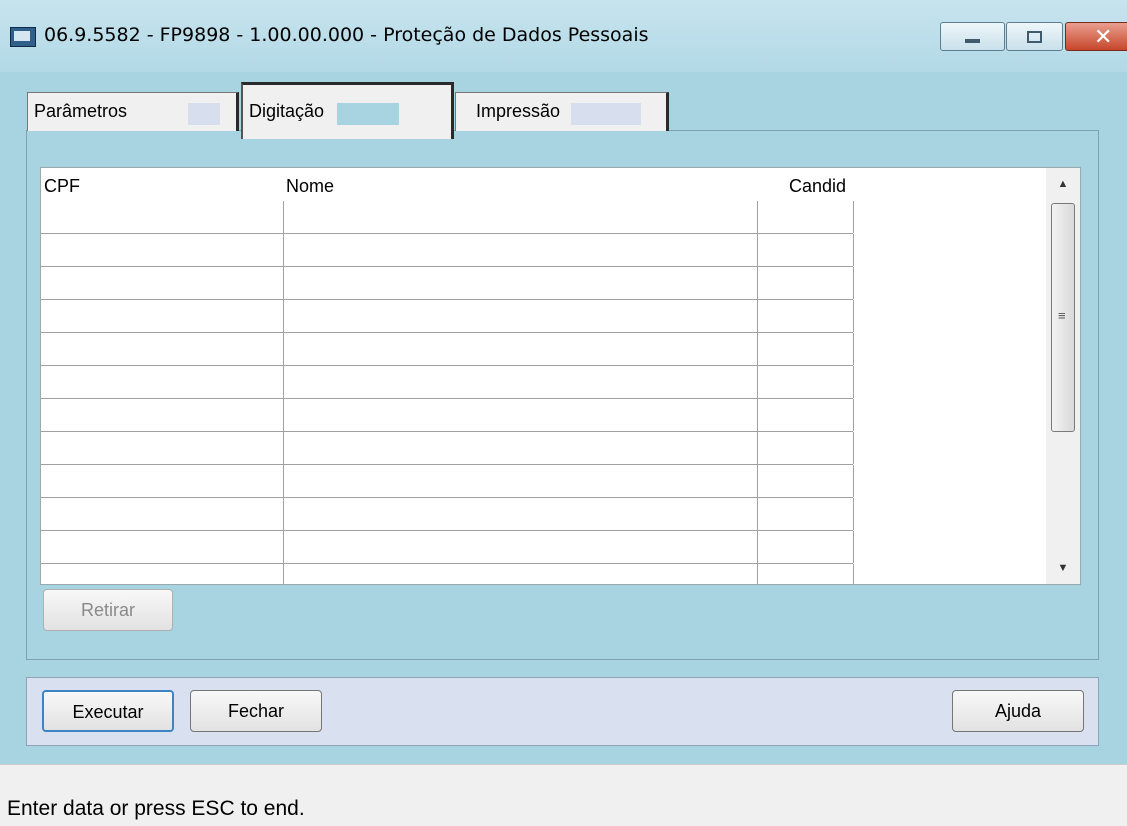 The width and height of the screenshot is (1127, 826). I want to click on status-message: Enter data or press ESC to end., so click(156, 808).